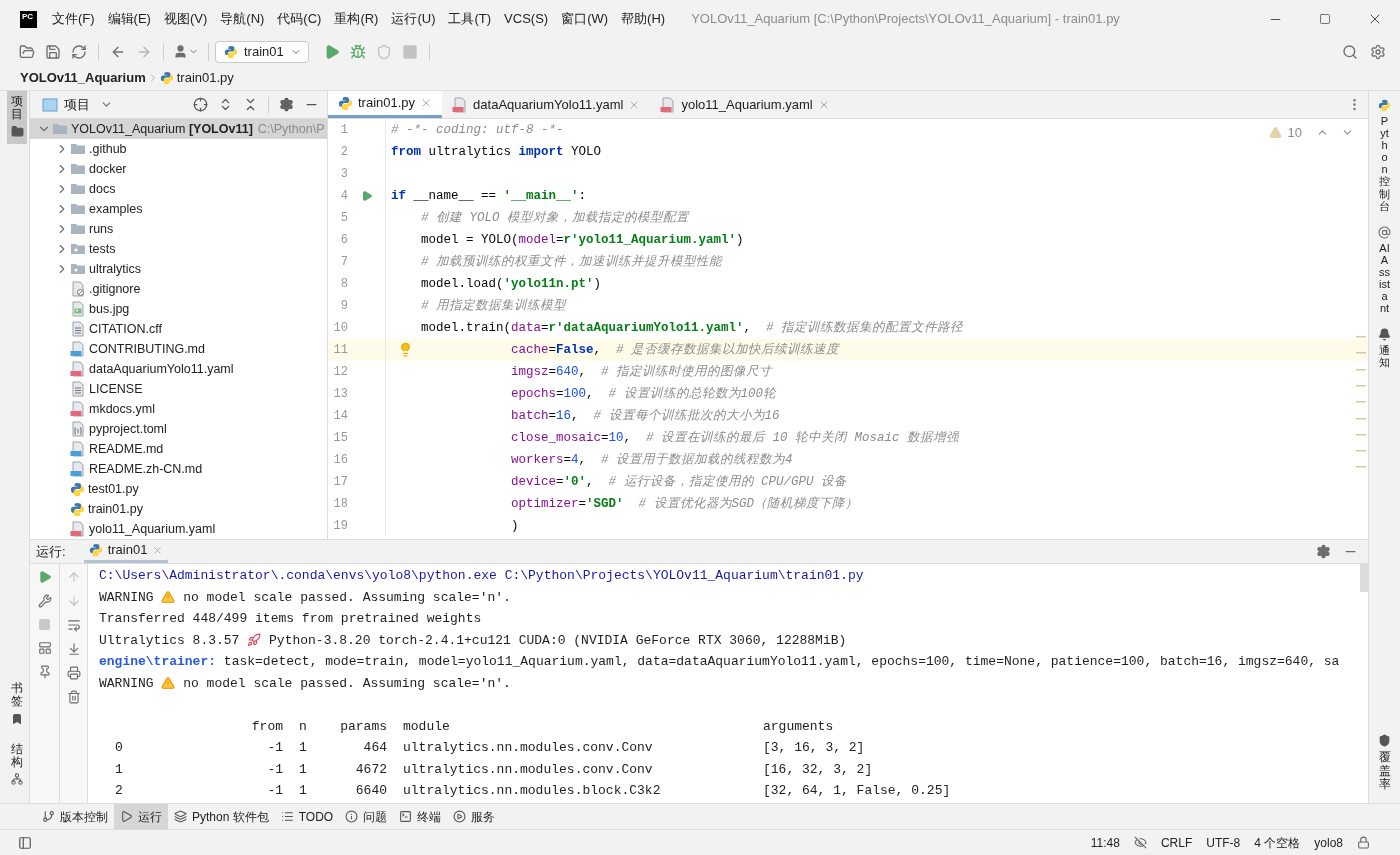 The height and width of the screenshot is (855, 1400). I want to click on tree-item: .gitignore, so click(178, 289).